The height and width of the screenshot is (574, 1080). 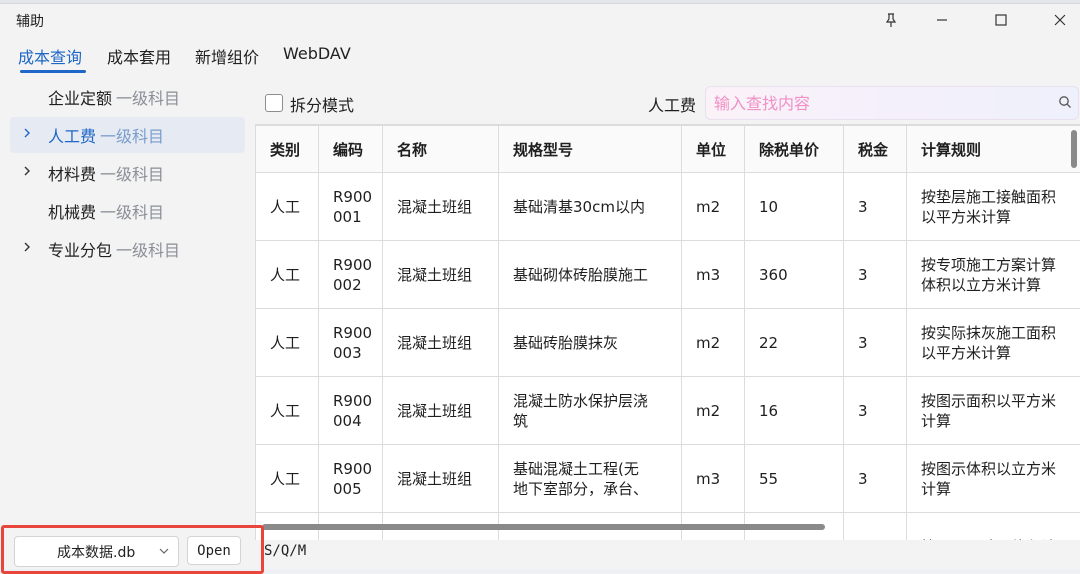 I want to click on table-cell: 按实际抹灰施工面积 以平方米计算, so click(x=993, y=343).